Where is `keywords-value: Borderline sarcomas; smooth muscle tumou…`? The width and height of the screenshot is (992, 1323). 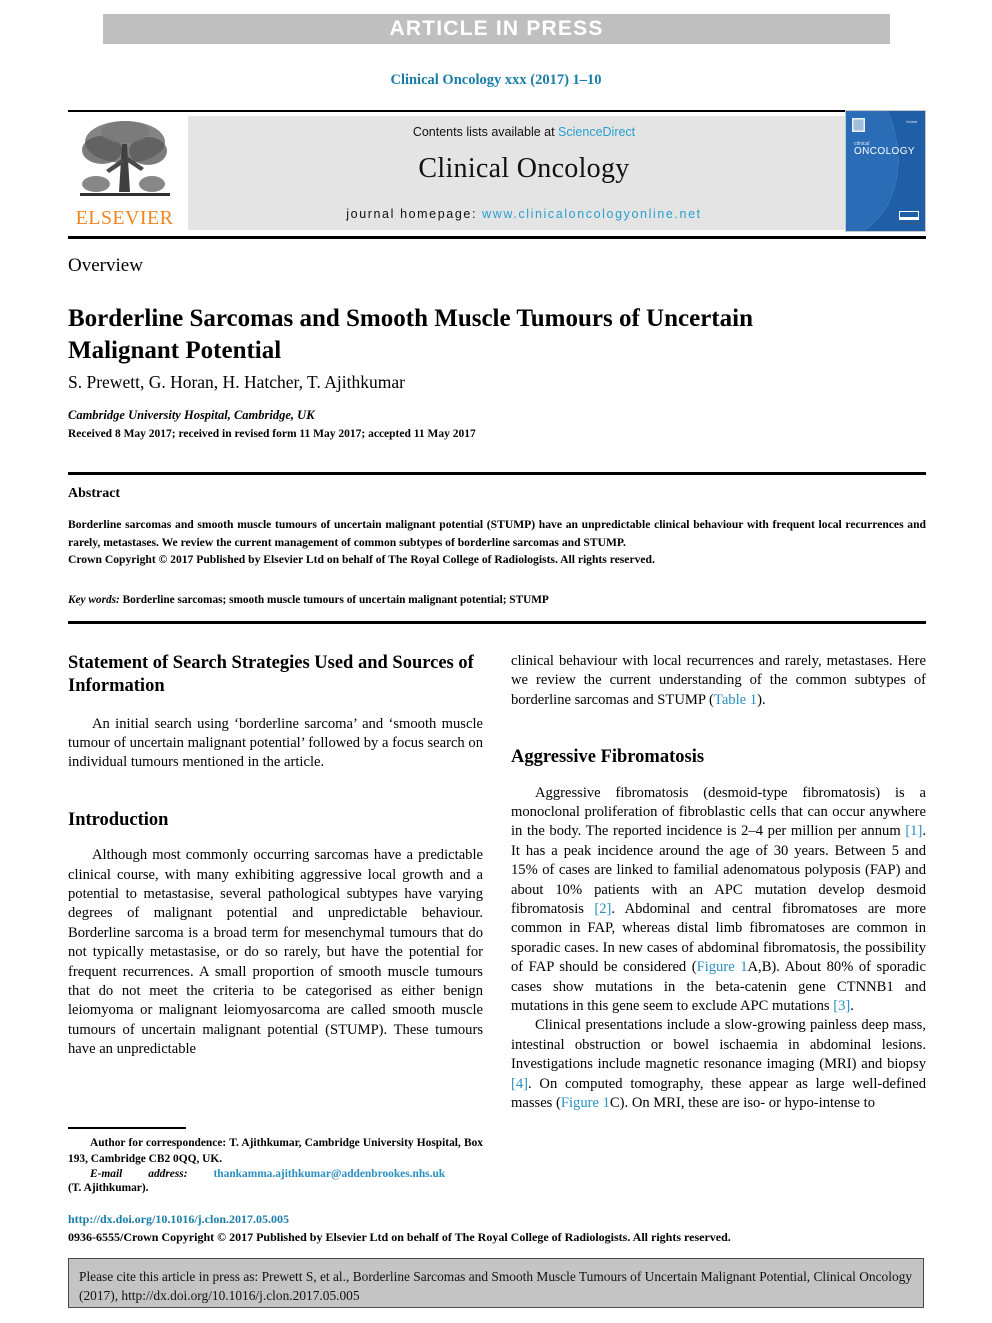
keywords-value: Borderline sarcomas; smooth muscle tumou… is located at coordinates (334, 600).